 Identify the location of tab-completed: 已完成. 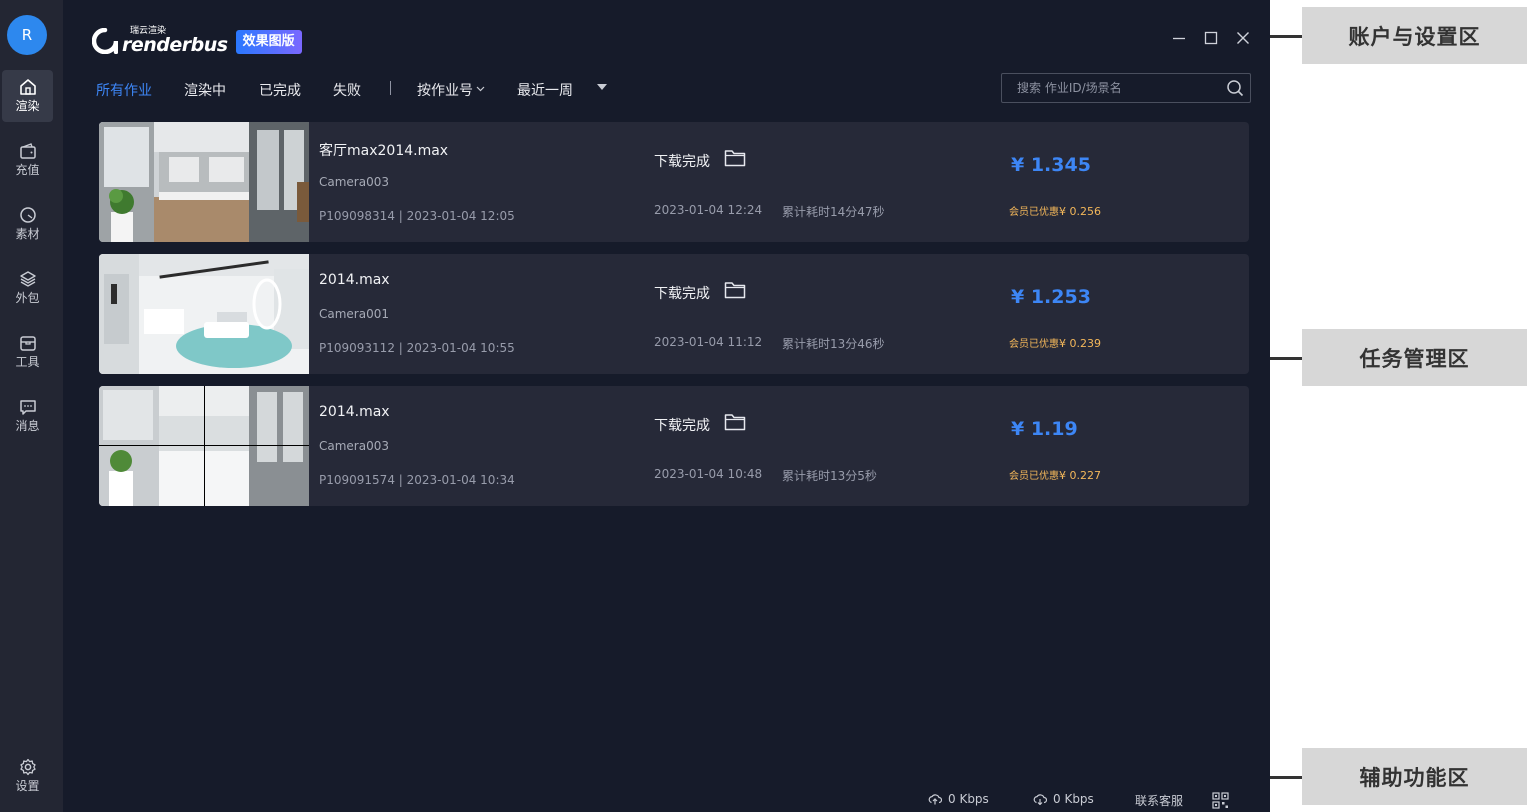
(280, 90).